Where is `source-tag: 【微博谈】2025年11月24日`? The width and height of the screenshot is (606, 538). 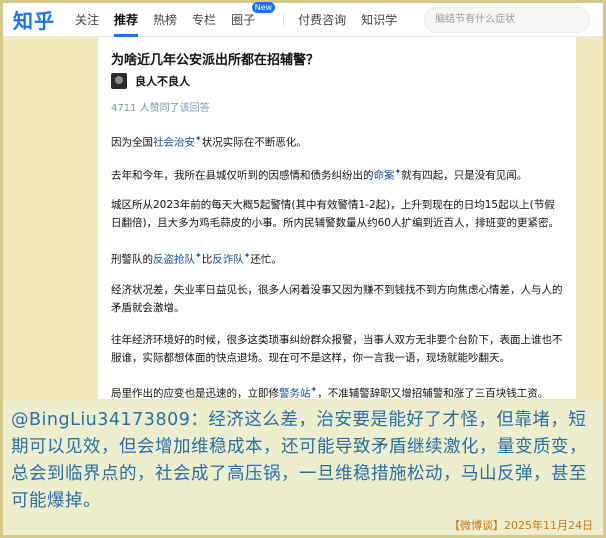 source-tag: 【微博谈】2025年11月24日 is located at coordinates (521, 525).